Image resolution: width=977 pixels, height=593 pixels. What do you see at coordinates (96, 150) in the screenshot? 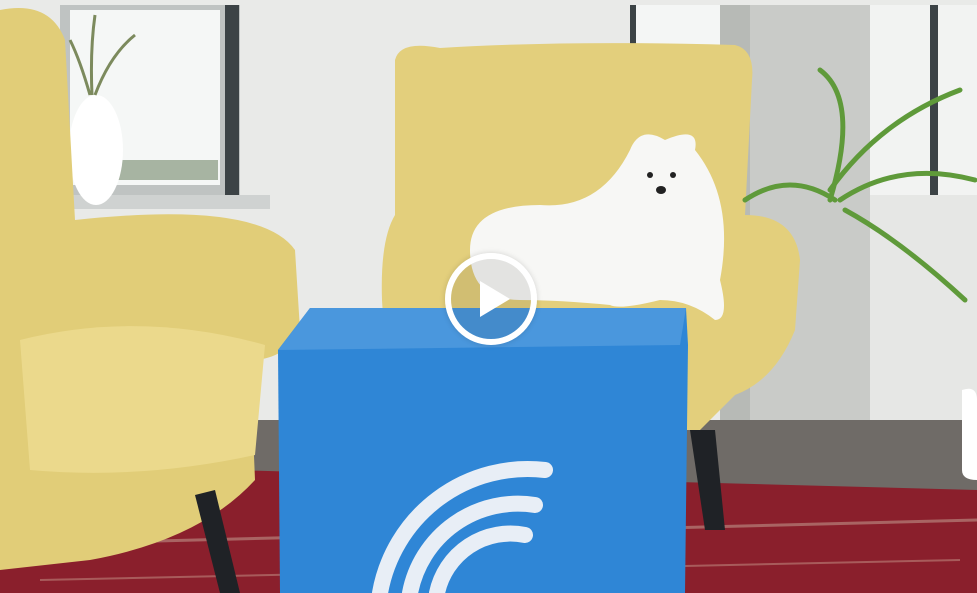
I see `plant-pot-left` at bounding box center [96, 150].